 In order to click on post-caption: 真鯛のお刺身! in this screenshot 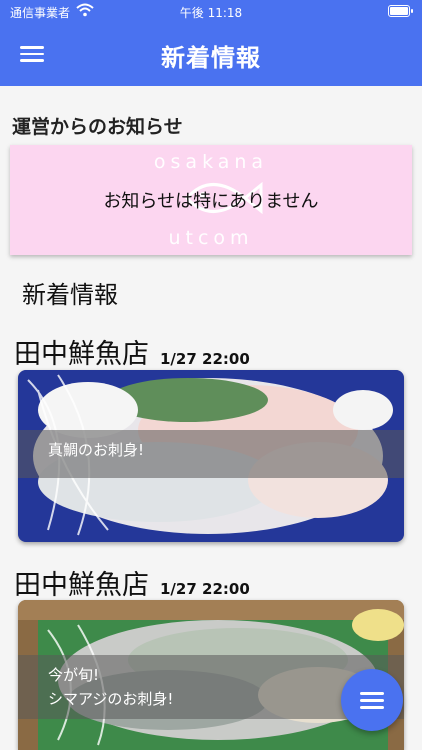, I will do `click(211, 454)`.